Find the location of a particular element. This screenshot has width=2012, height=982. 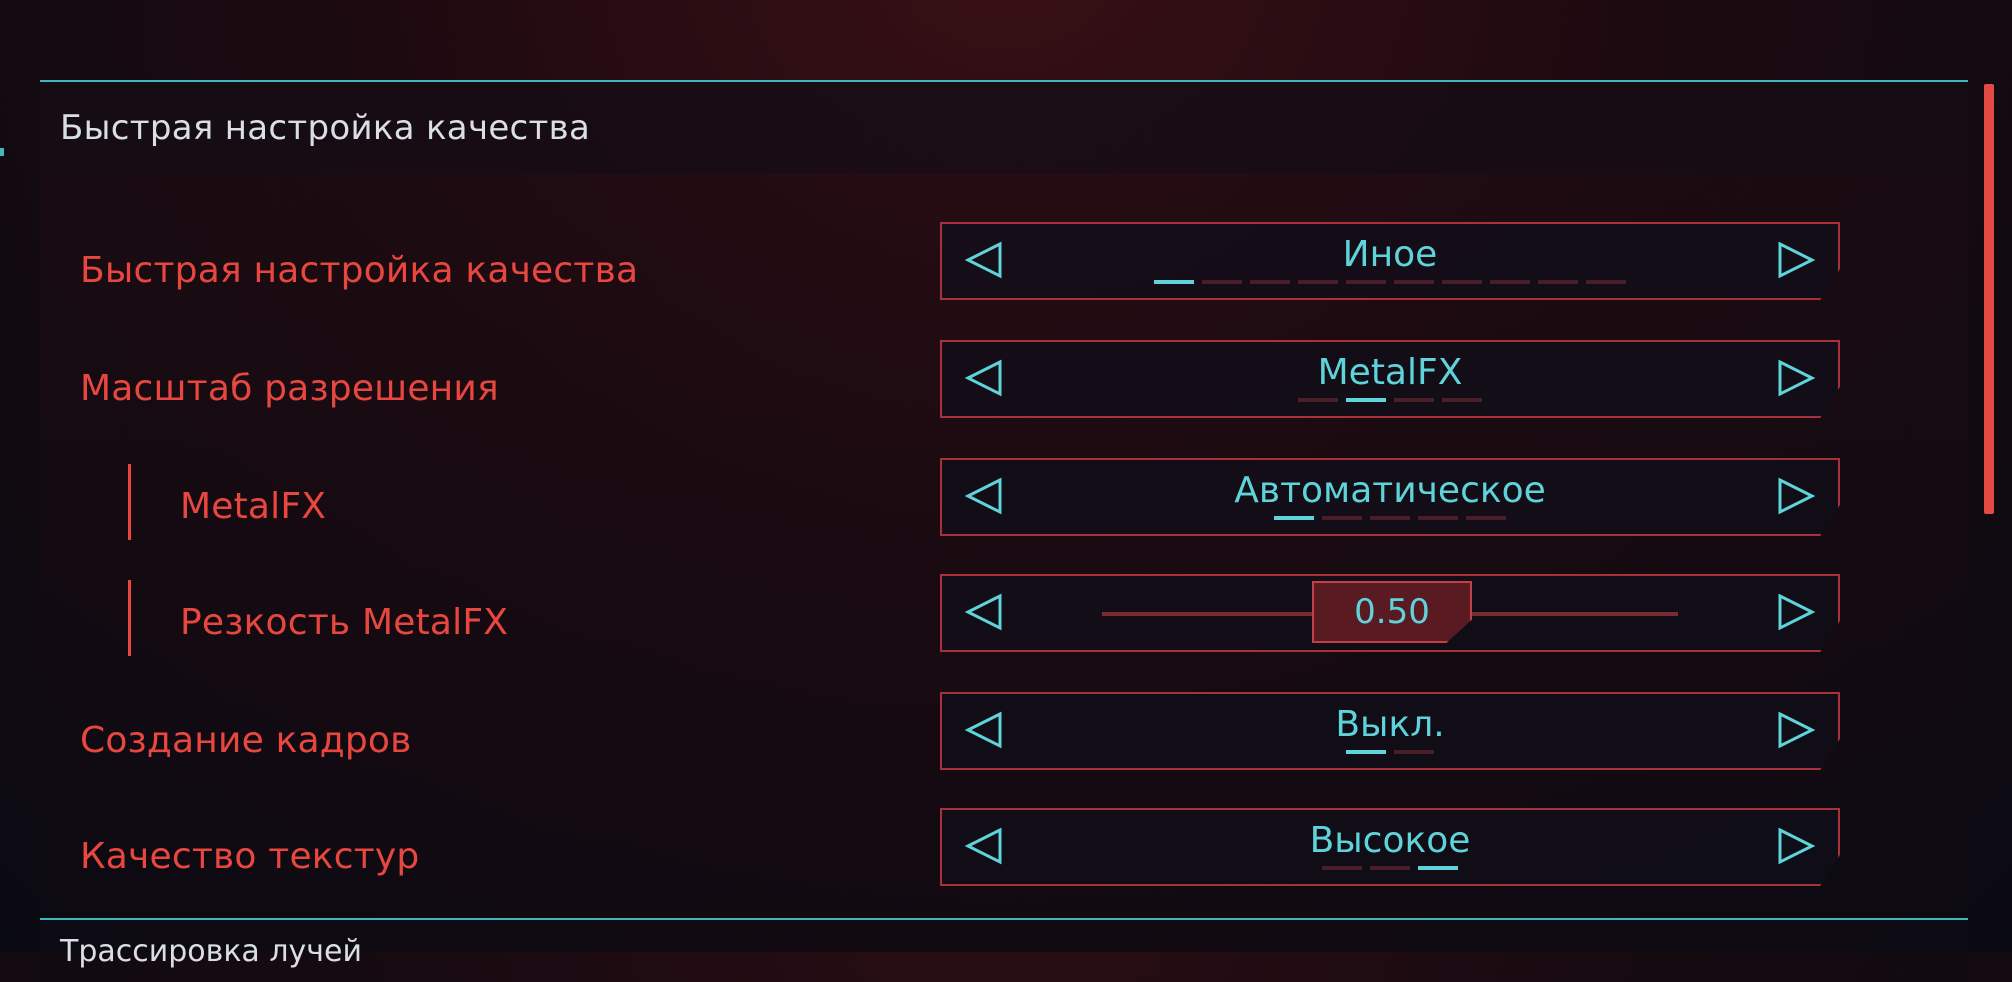

scrollbar is located at coordinates (1989, 299).